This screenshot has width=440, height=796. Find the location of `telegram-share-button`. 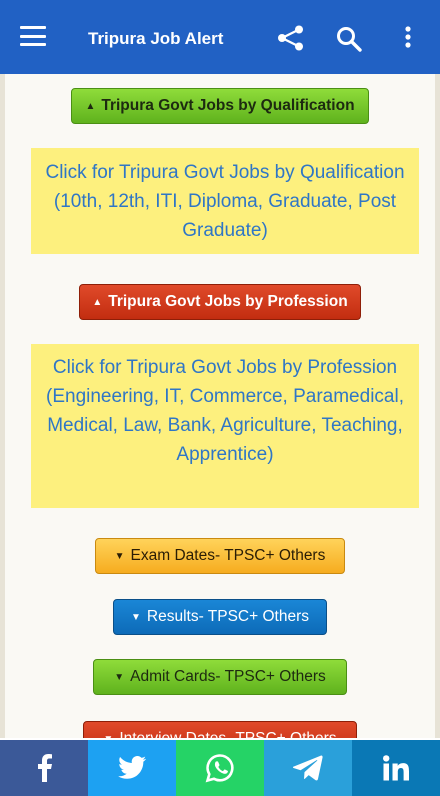

telegram-share-button is located at coordinates (308, 768).